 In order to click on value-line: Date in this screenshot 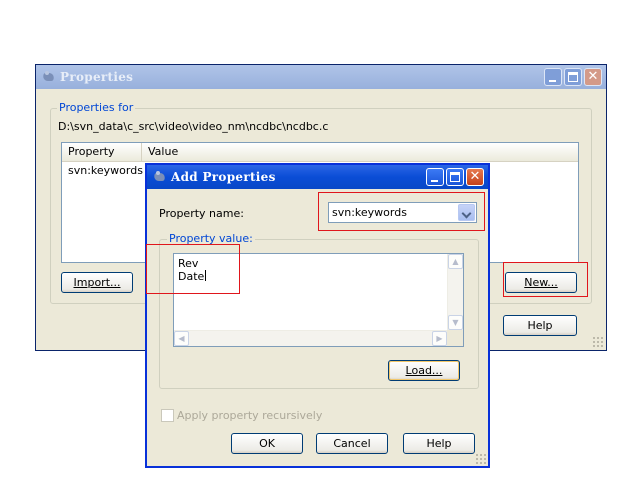, I will do `click(192, 276)`.